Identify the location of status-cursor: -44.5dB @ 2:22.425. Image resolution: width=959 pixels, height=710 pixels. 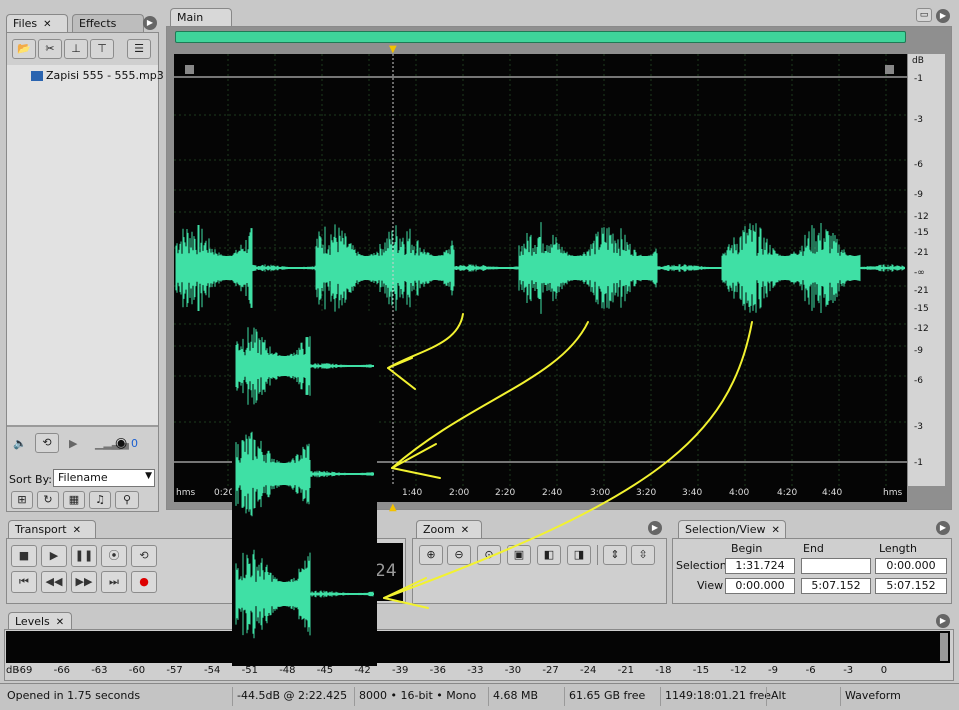
(292, 696).